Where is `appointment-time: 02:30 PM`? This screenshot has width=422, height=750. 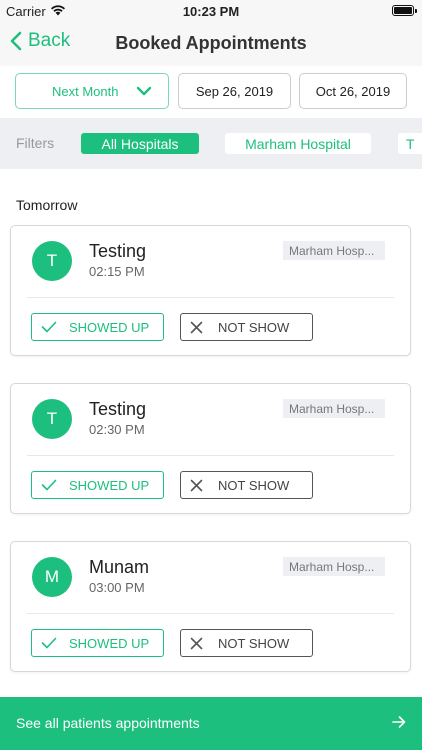 appointment-time: 02:30 PM is located at coordinates (117, 429).